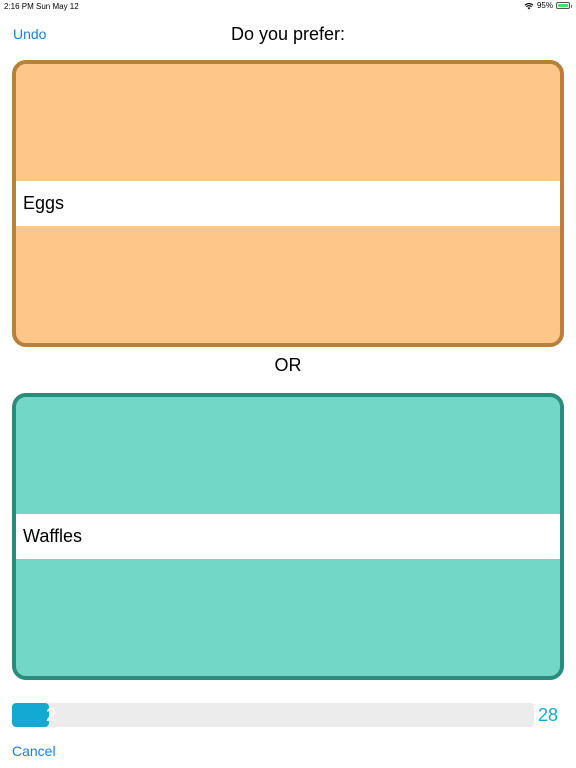 The height and width of the screenshot is (768, 576). Describe the element at coordinates (34, 751) in the screenshot. I see `cancel-button: Cancel` at that location.